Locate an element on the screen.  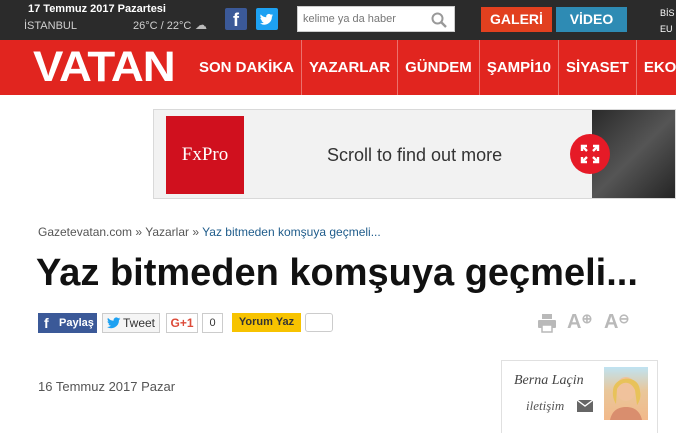
mail-icon is located at coordinates (585, 406).